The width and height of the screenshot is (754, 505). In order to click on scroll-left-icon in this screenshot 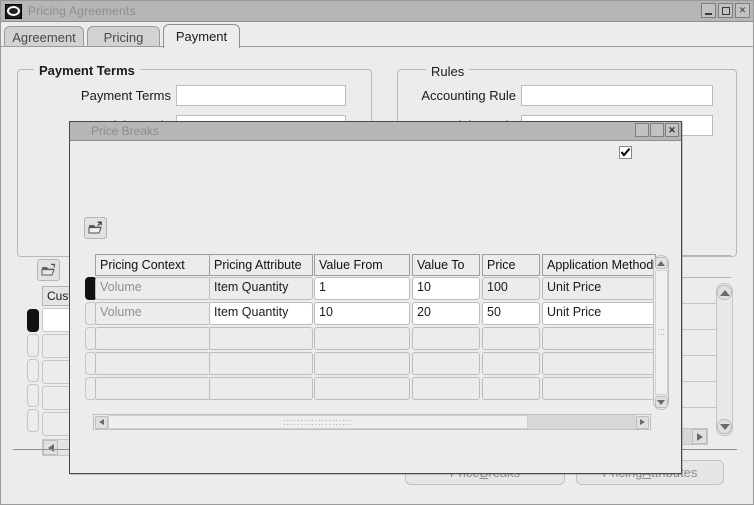, I will do `click(50, 447)`.